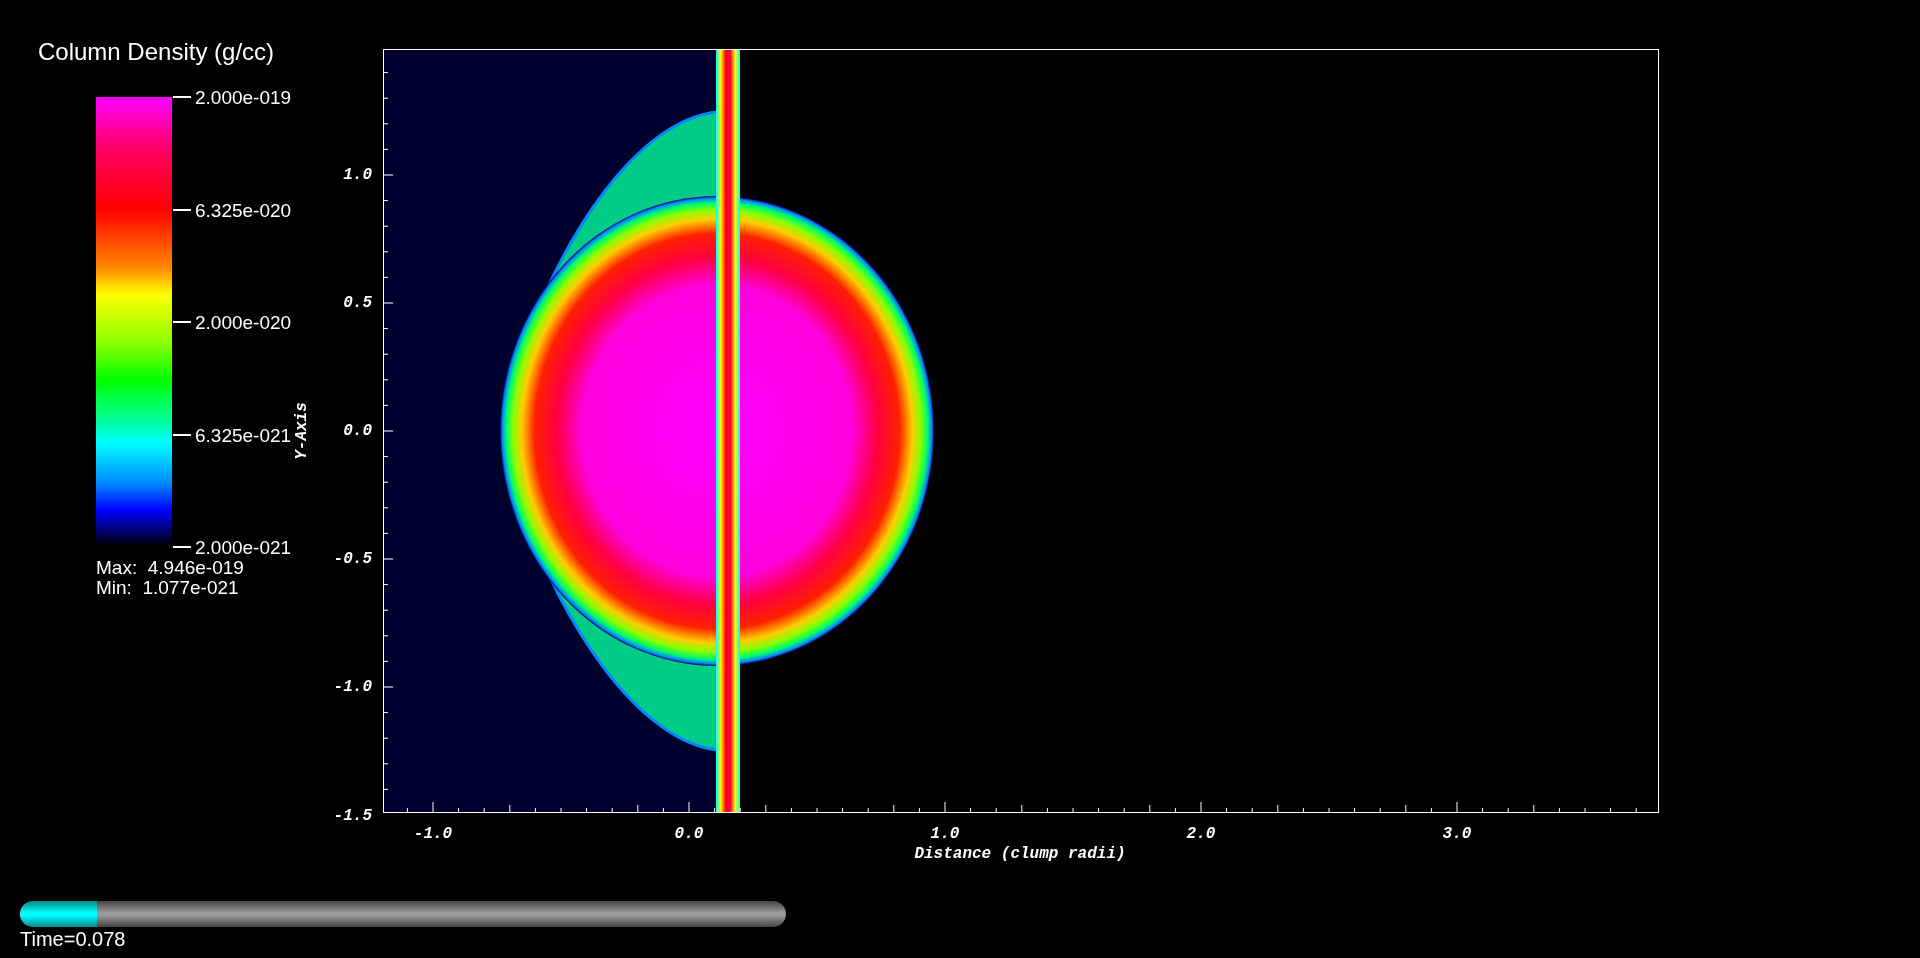 The image size is (1920, 958). Describe the element at coordinates (1457, 834) in the screenshot. I see `axis-tick-label: 3.0` at that location.